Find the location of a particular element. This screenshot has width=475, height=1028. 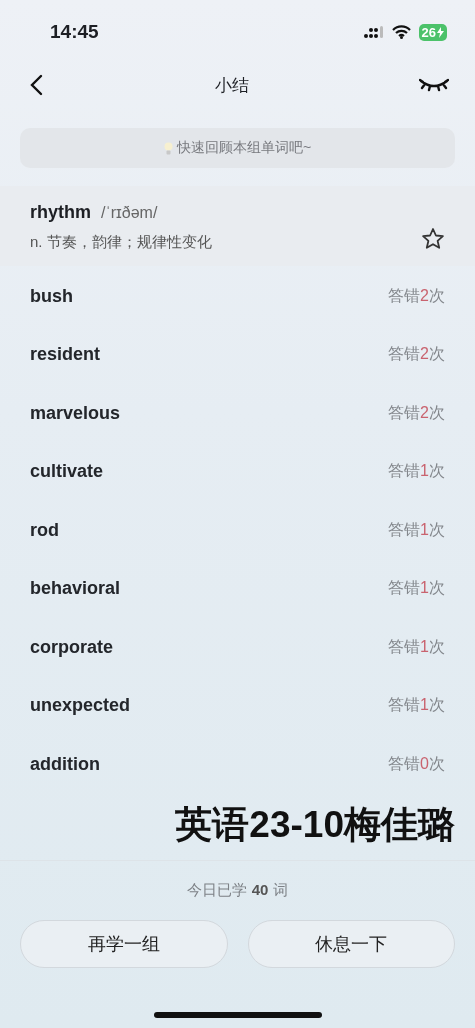

lightbulb-icon is located at coordinates (168, 148).